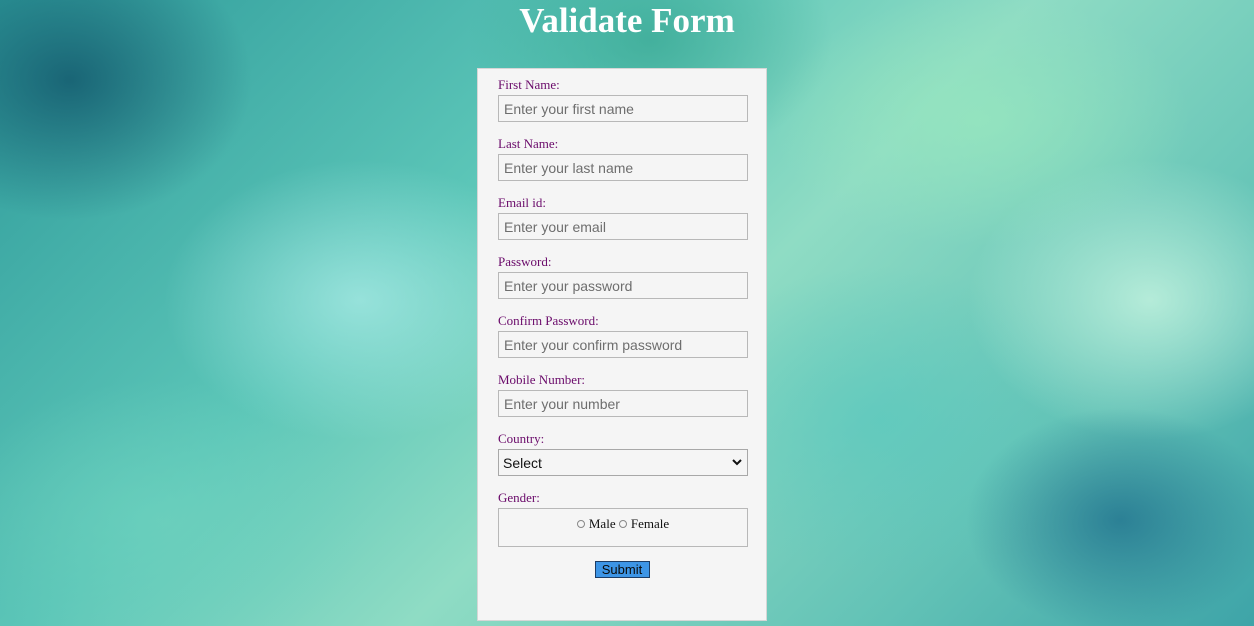 Image resolution: width=1254 pixels, height=626 pixels. Describe the element at coordinates (602, 523) in the screenshot. I see `gender-male-label: Male` at that location.